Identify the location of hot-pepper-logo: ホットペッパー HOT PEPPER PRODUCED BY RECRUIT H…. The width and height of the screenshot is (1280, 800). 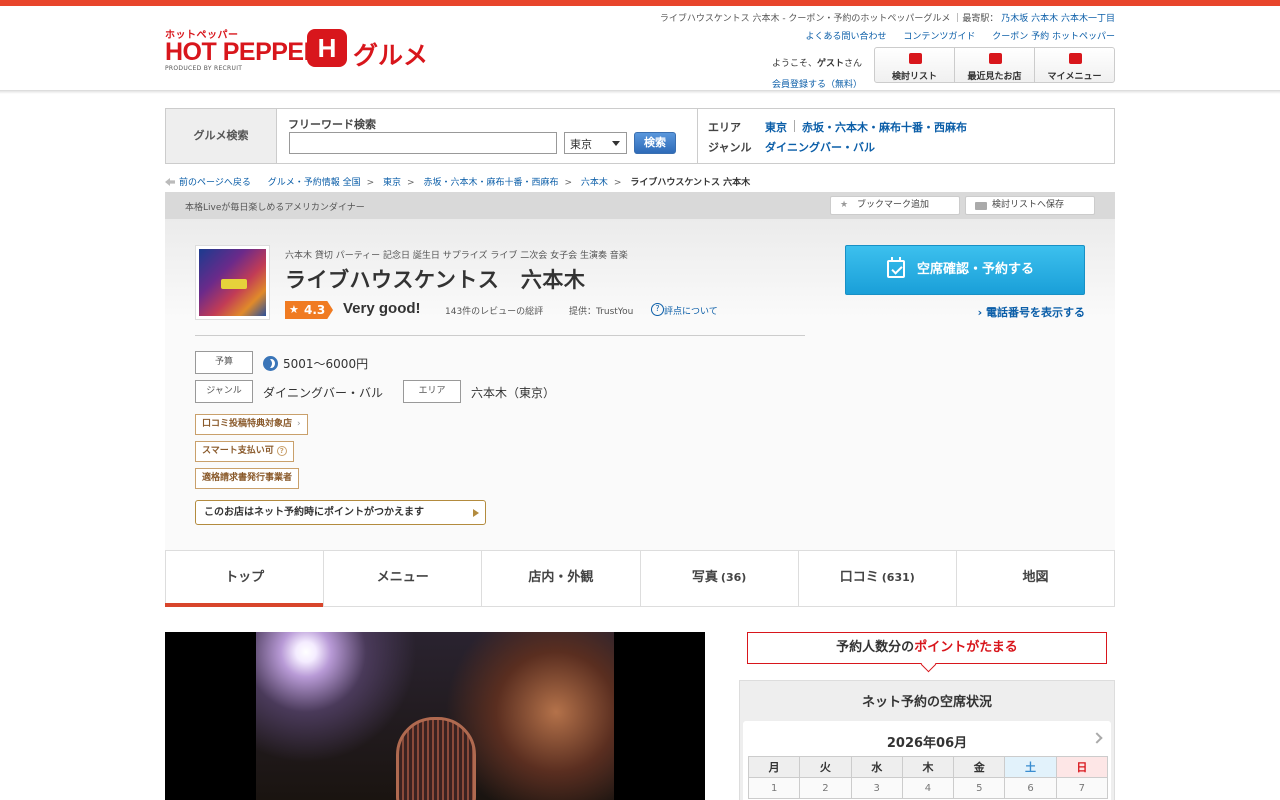
(300, 51).